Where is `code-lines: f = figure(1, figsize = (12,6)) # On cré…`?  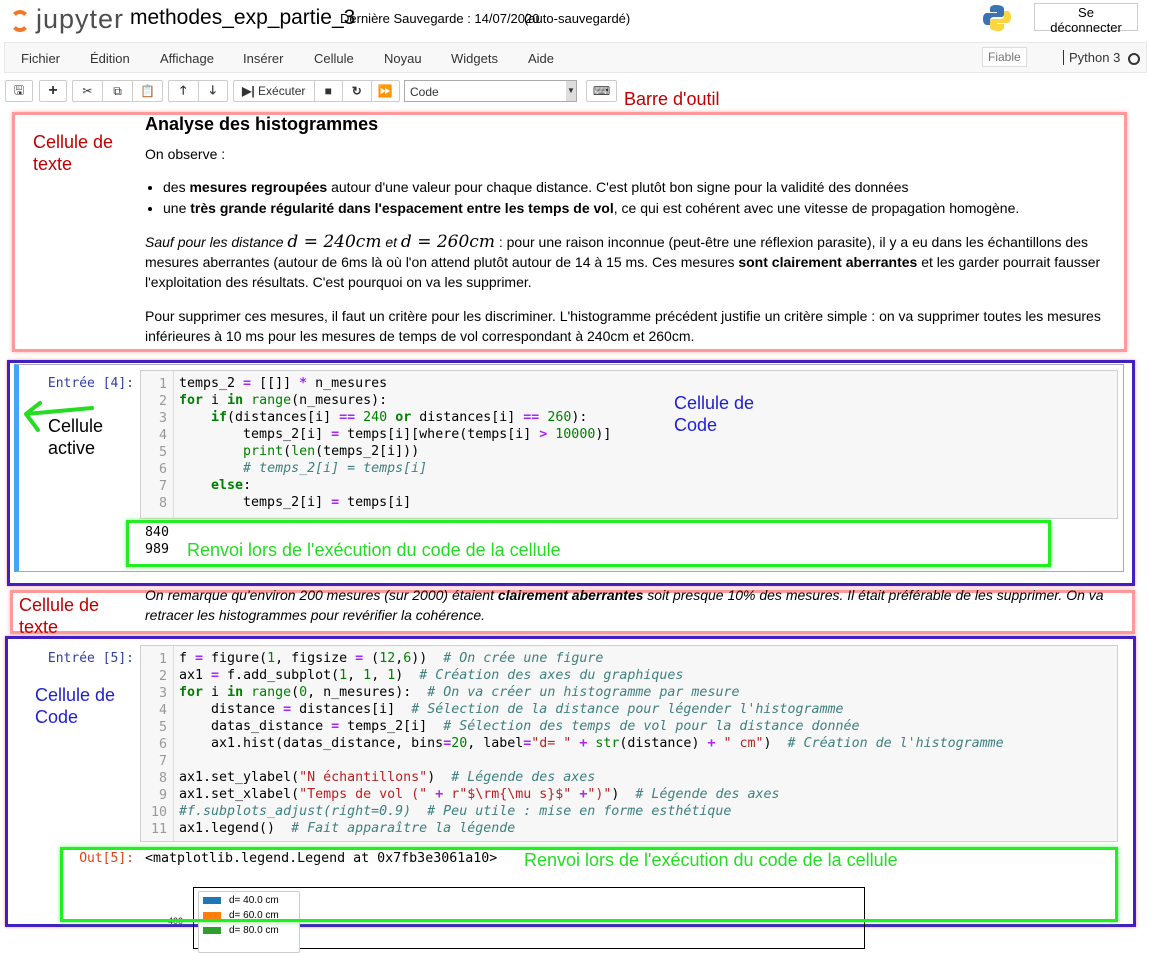 code-lines: f = figure(1, figsize = (12,6)) # On cré… is located at coordinates (591, 743).